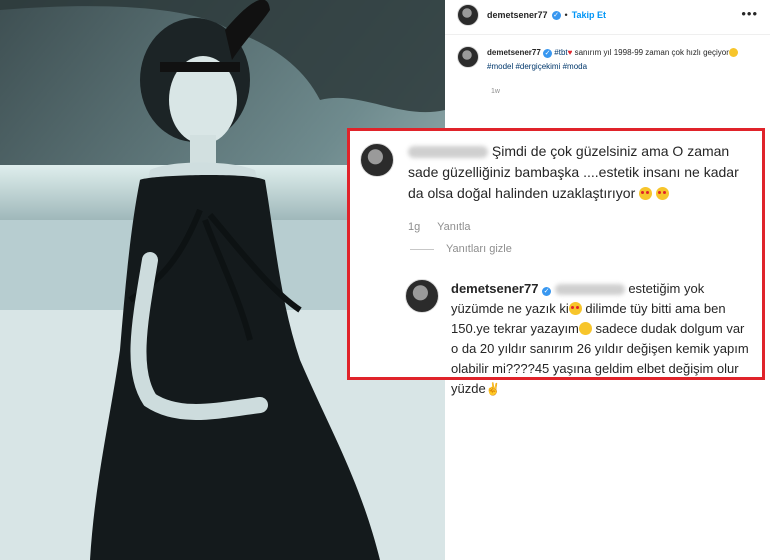 The image size is (770, 560). Describe the element at coordinates (514, 52) in the screenshot. I see `caption-username: demetsener77` at that location.